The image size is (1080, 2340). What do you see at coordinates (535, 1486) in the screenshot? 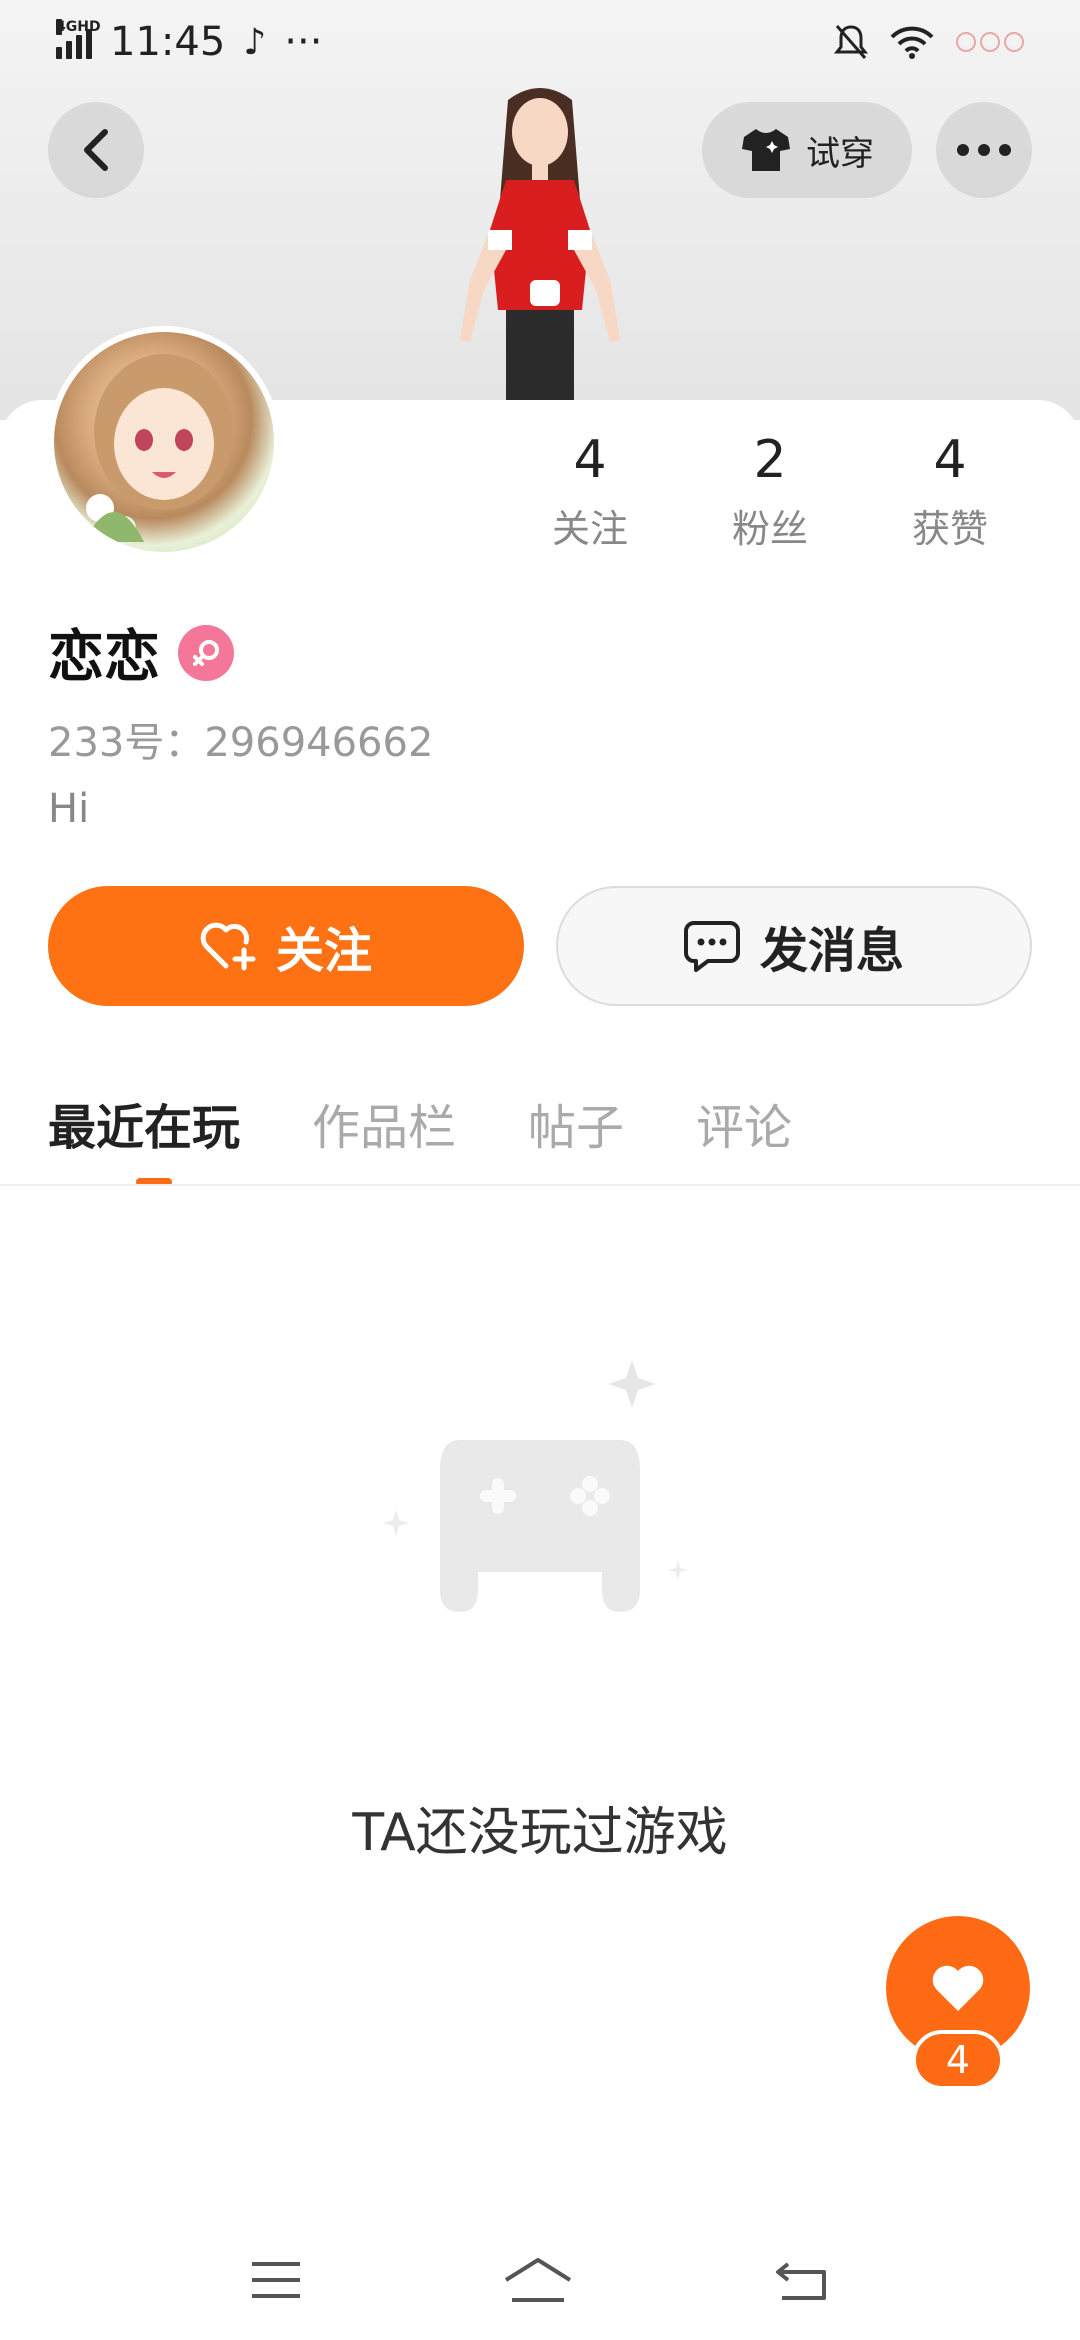
I see `gamepad-empty-icon` at bounding box center [535, 1486].